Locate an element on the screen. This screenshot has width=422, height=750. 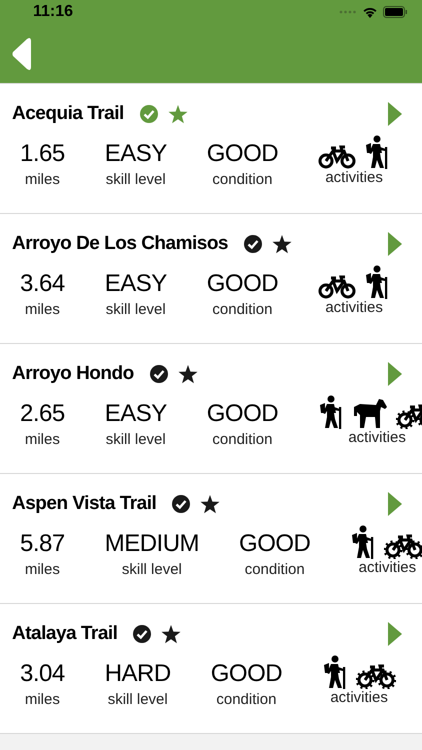
trail-name: Arroyo De Los Chamisos is located at coordinates (120, 244).